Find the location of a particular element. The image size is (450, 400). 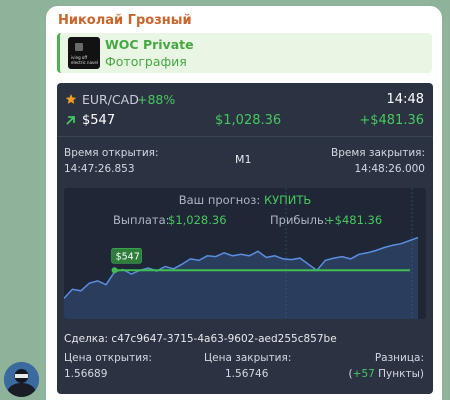

profit-label: Прибыль: is located at coordinates (299, 220).